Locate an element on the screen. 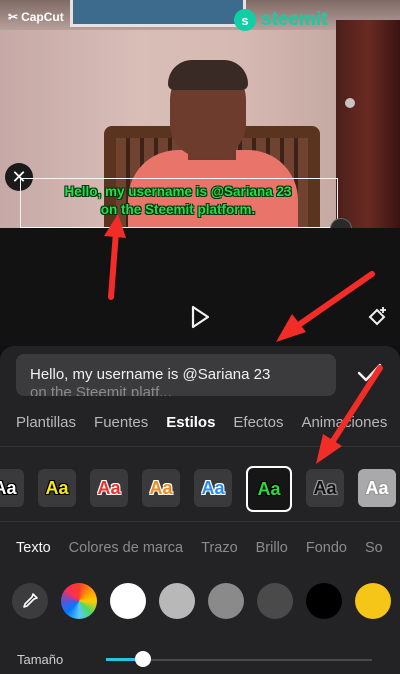 This screenshot has width=400, height=674. red-arrow-up-icon is located at coordinates (113, 264).